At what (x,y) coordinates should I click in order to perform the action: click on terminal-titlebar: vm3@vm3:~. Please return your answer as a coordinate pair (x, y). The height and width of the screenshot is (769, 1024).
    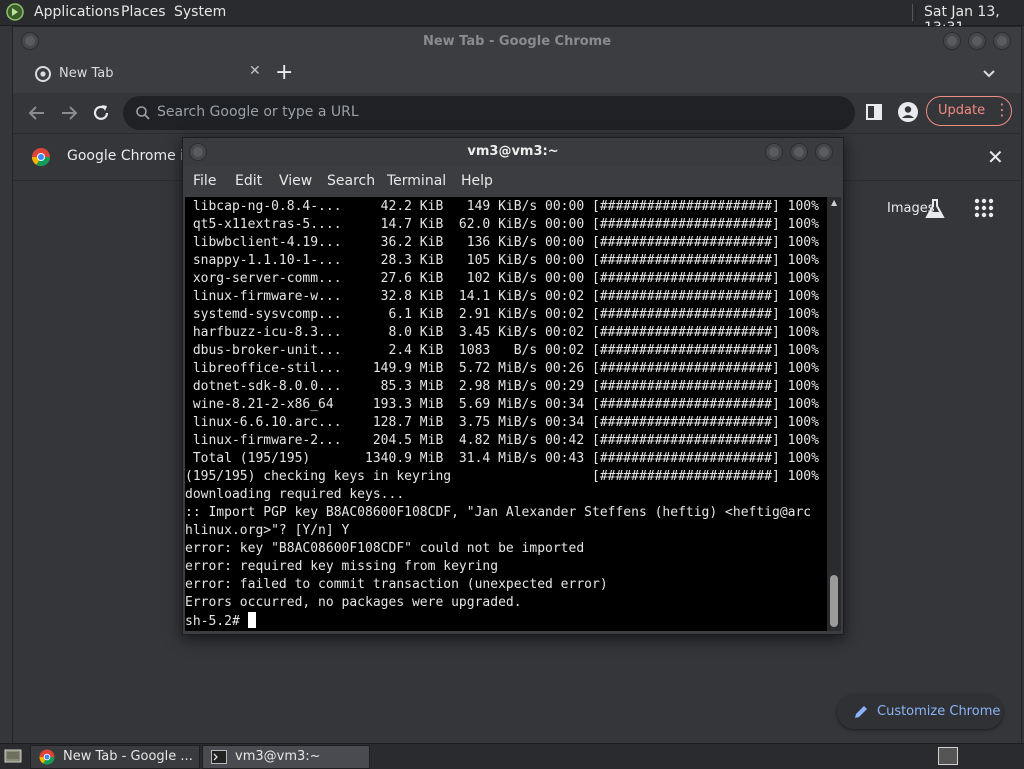
    Looking at the image, I should click on (513, 152).